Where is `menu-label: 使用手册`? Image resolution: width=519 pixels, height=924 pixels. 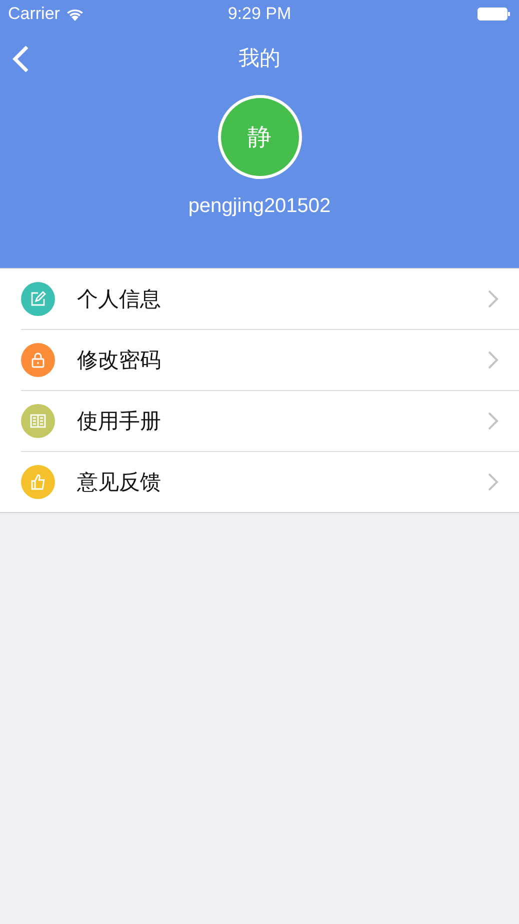
menu-label: 使用手册 is located at coordinates (119, 421).